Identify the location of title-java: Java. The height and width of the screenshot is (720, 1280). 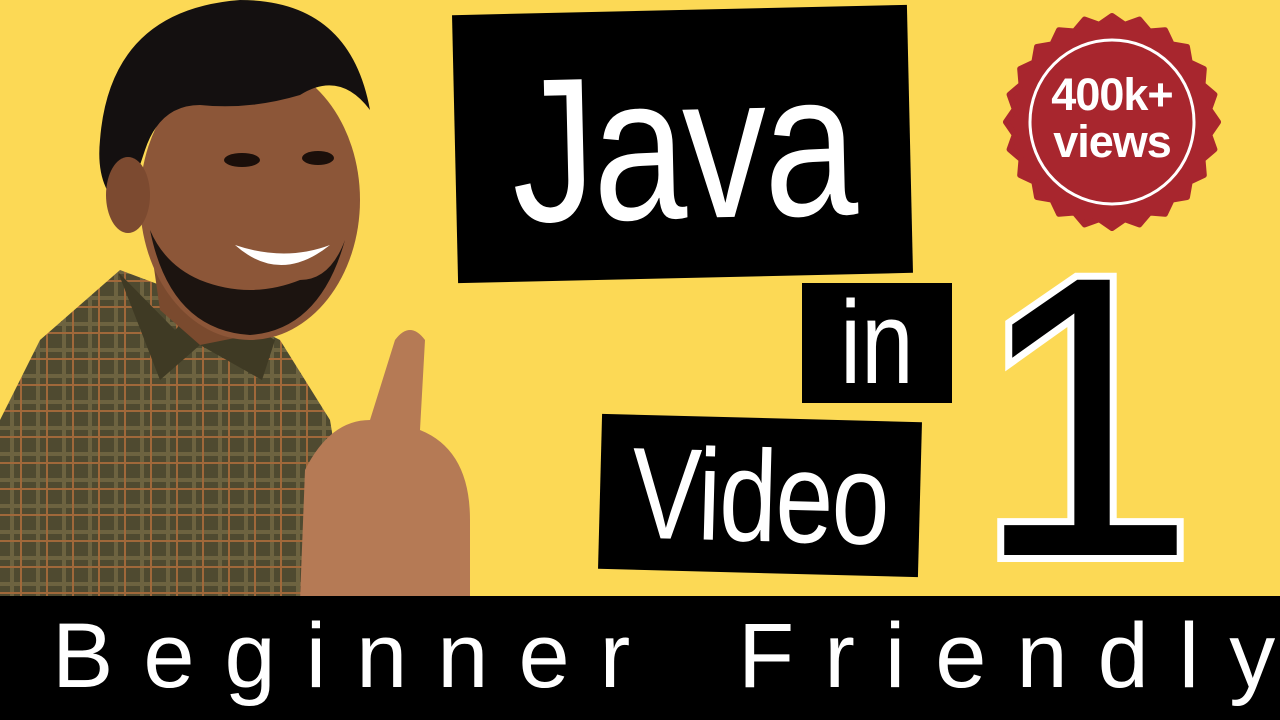
(683, 147).